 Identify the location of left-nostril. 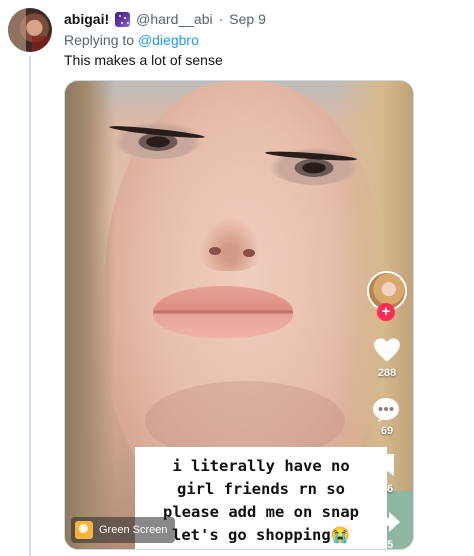
(215, 251).